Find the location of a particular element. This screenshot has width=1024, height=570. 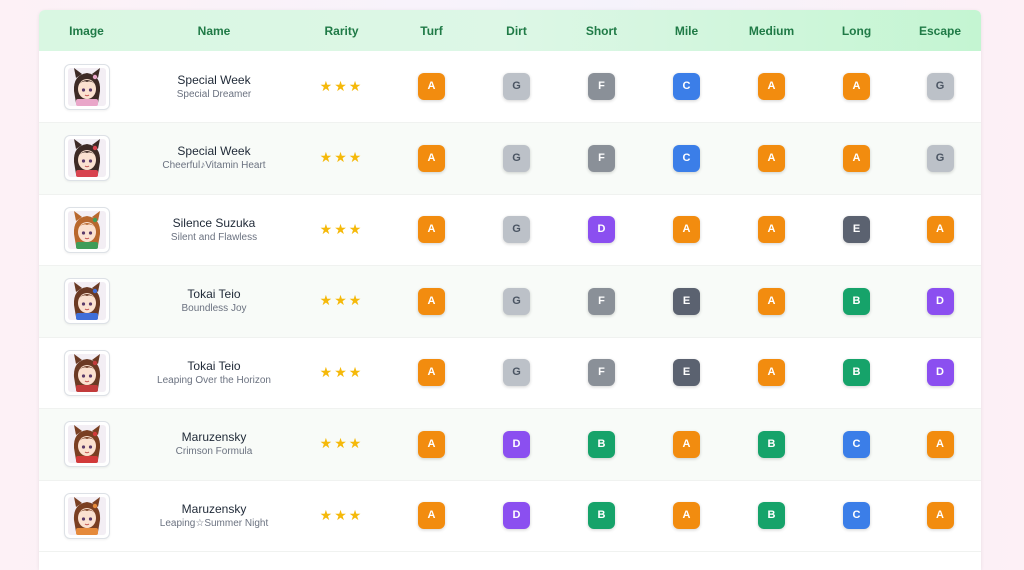

mile-grade-badge: A is located at coordinates (686, 516).